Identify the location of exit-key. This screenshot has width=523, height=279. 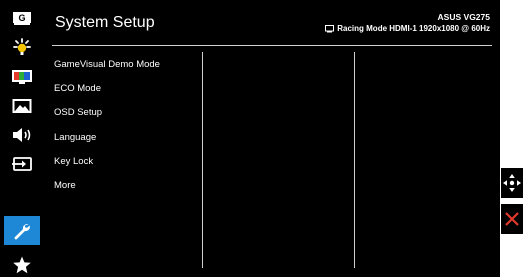
(512, 219).